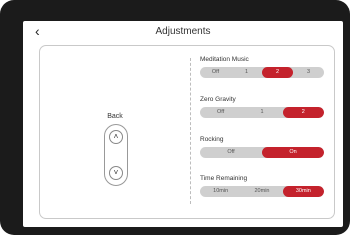 The height and width of the screenshot is (240, 357). Describe the element at coordinates (246, 72) in the screenshot. I see `meditation-music-option: 1` at that location.